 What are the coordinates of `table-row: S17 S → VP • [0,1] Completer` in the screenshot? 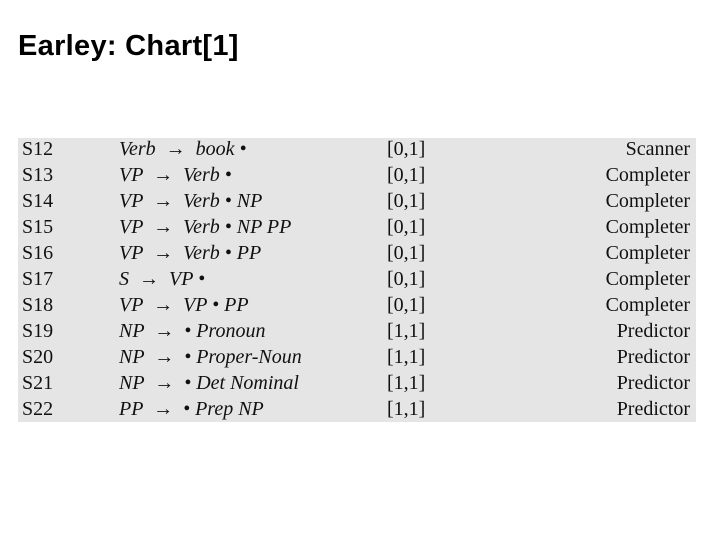 It's located at (357, 281).